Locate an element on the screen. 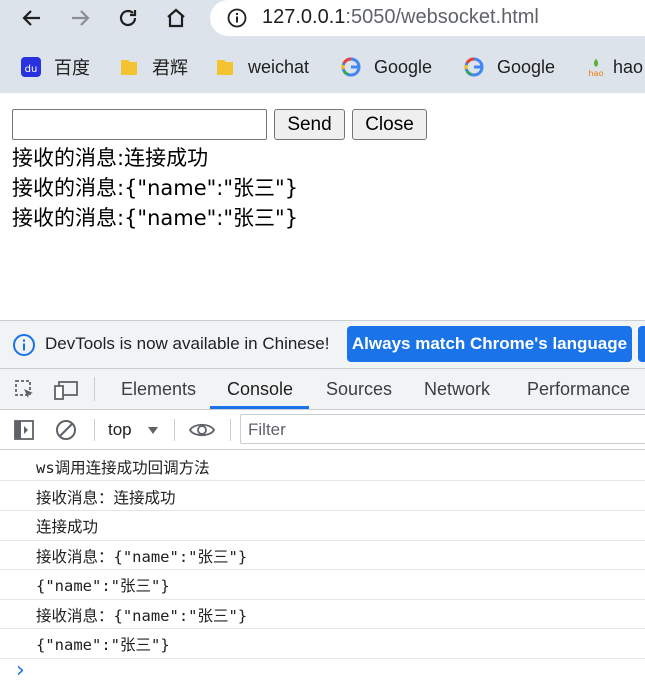 This screenshot has height=689, width=645. tab-network: Network is located at coordinates (457, 389).